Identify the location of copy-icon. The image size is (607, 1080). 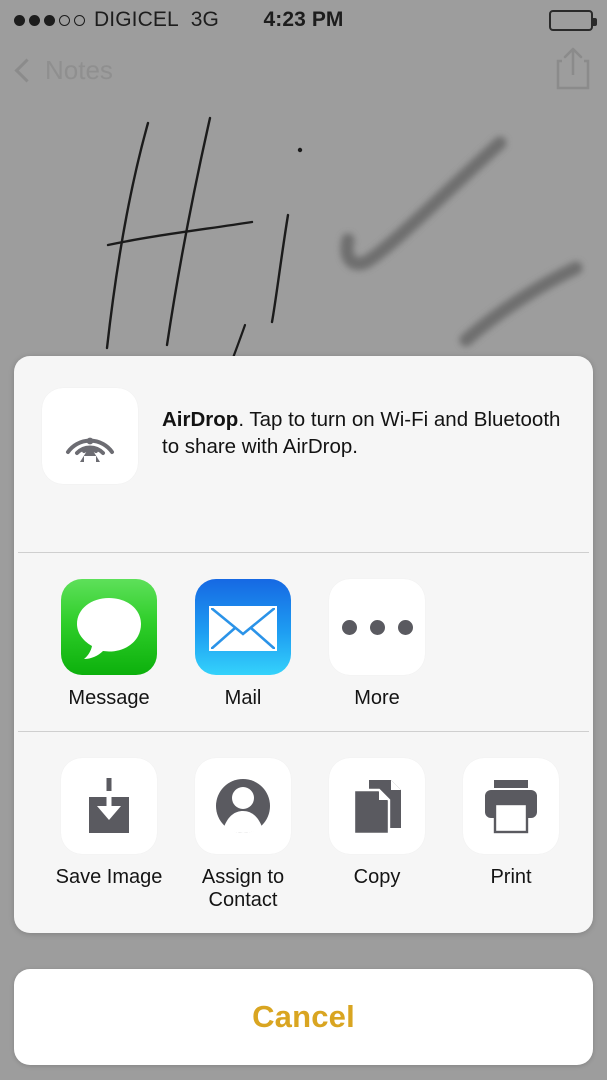
(376, 808).